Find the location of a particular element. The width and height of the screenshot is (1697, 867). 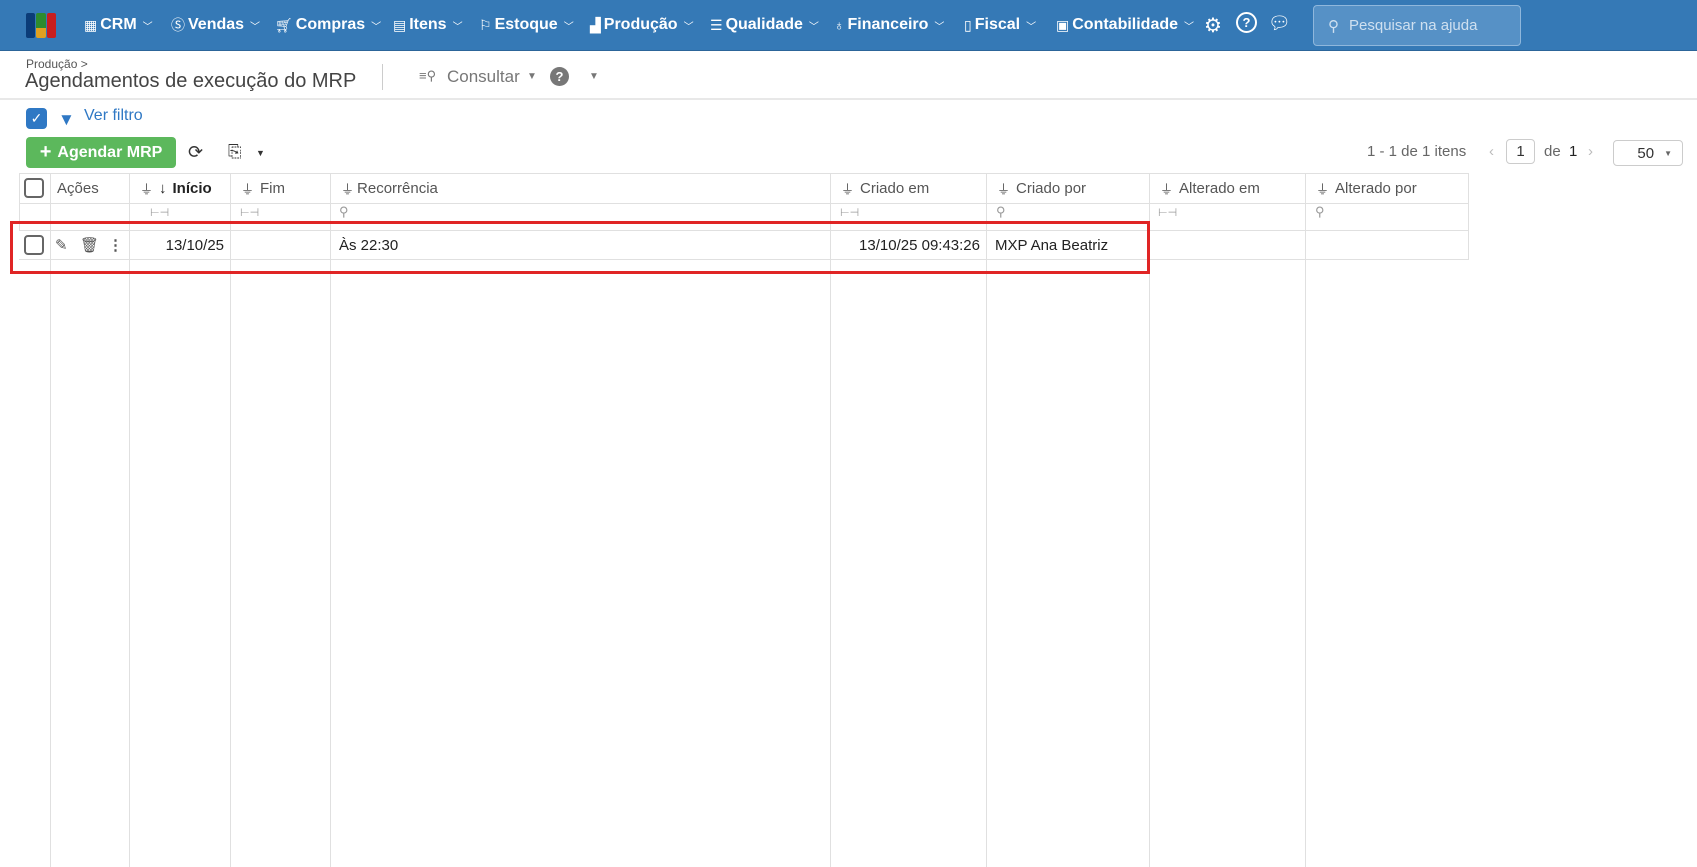

nav-vendas: Ⓢ Vendas ﹀ is located at coordinates (215, 25).